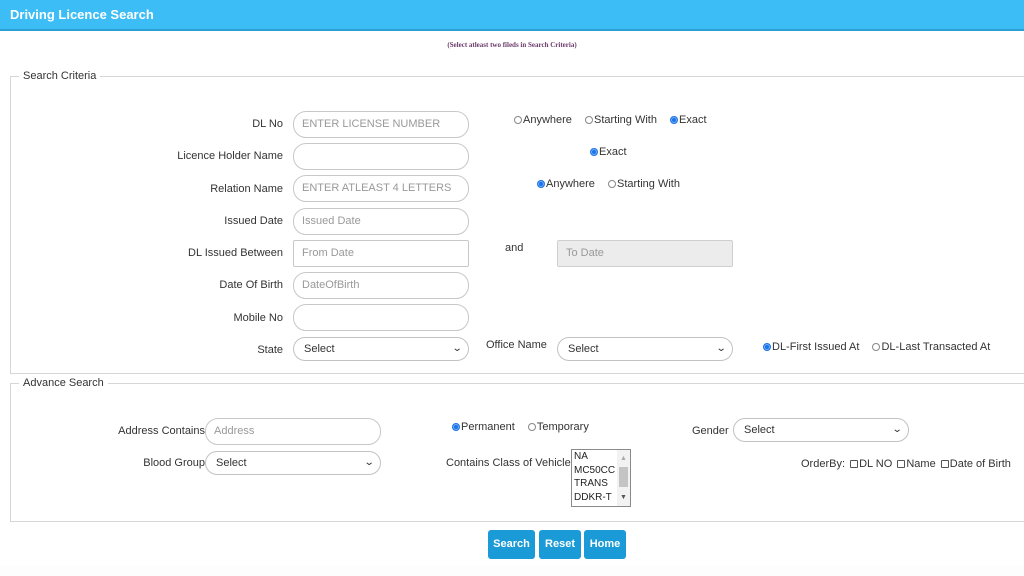  I want to click on relation-name-label: Relation Name, so click(246, 189).